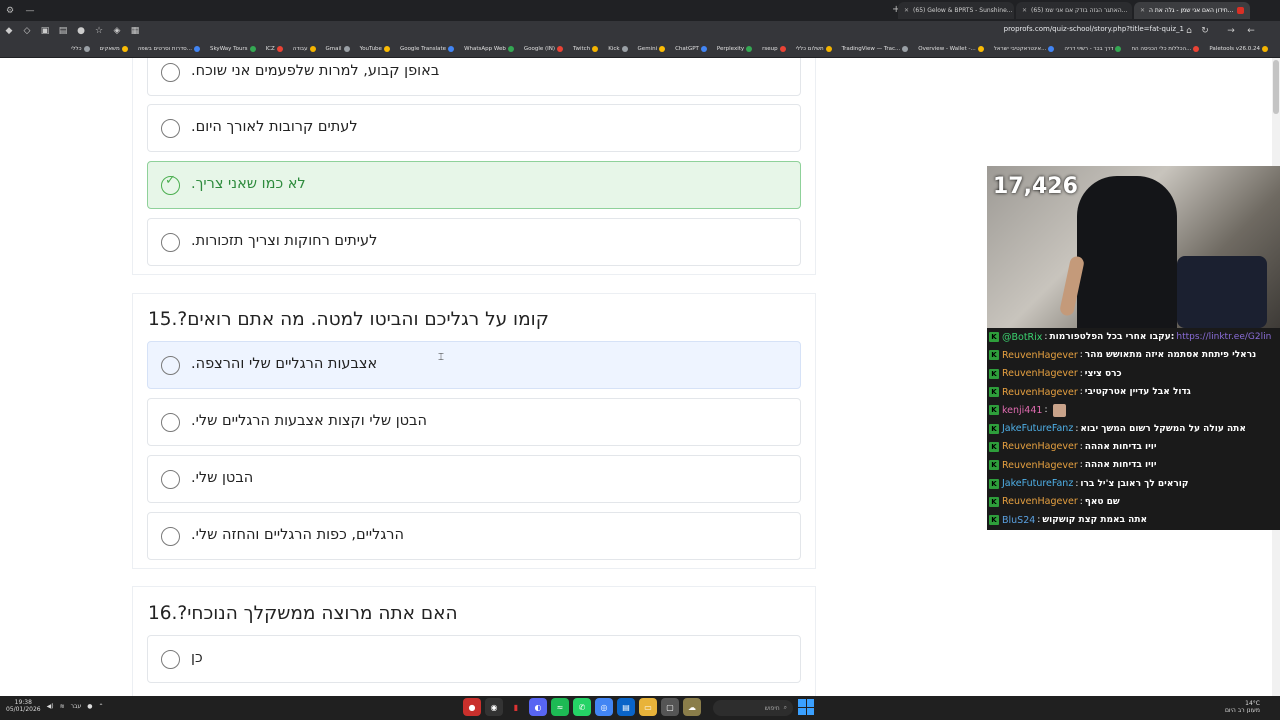  Describe the element at coordinates (586, 49) in the screenshot. I see `bookmark-item: Twitch` at that location.